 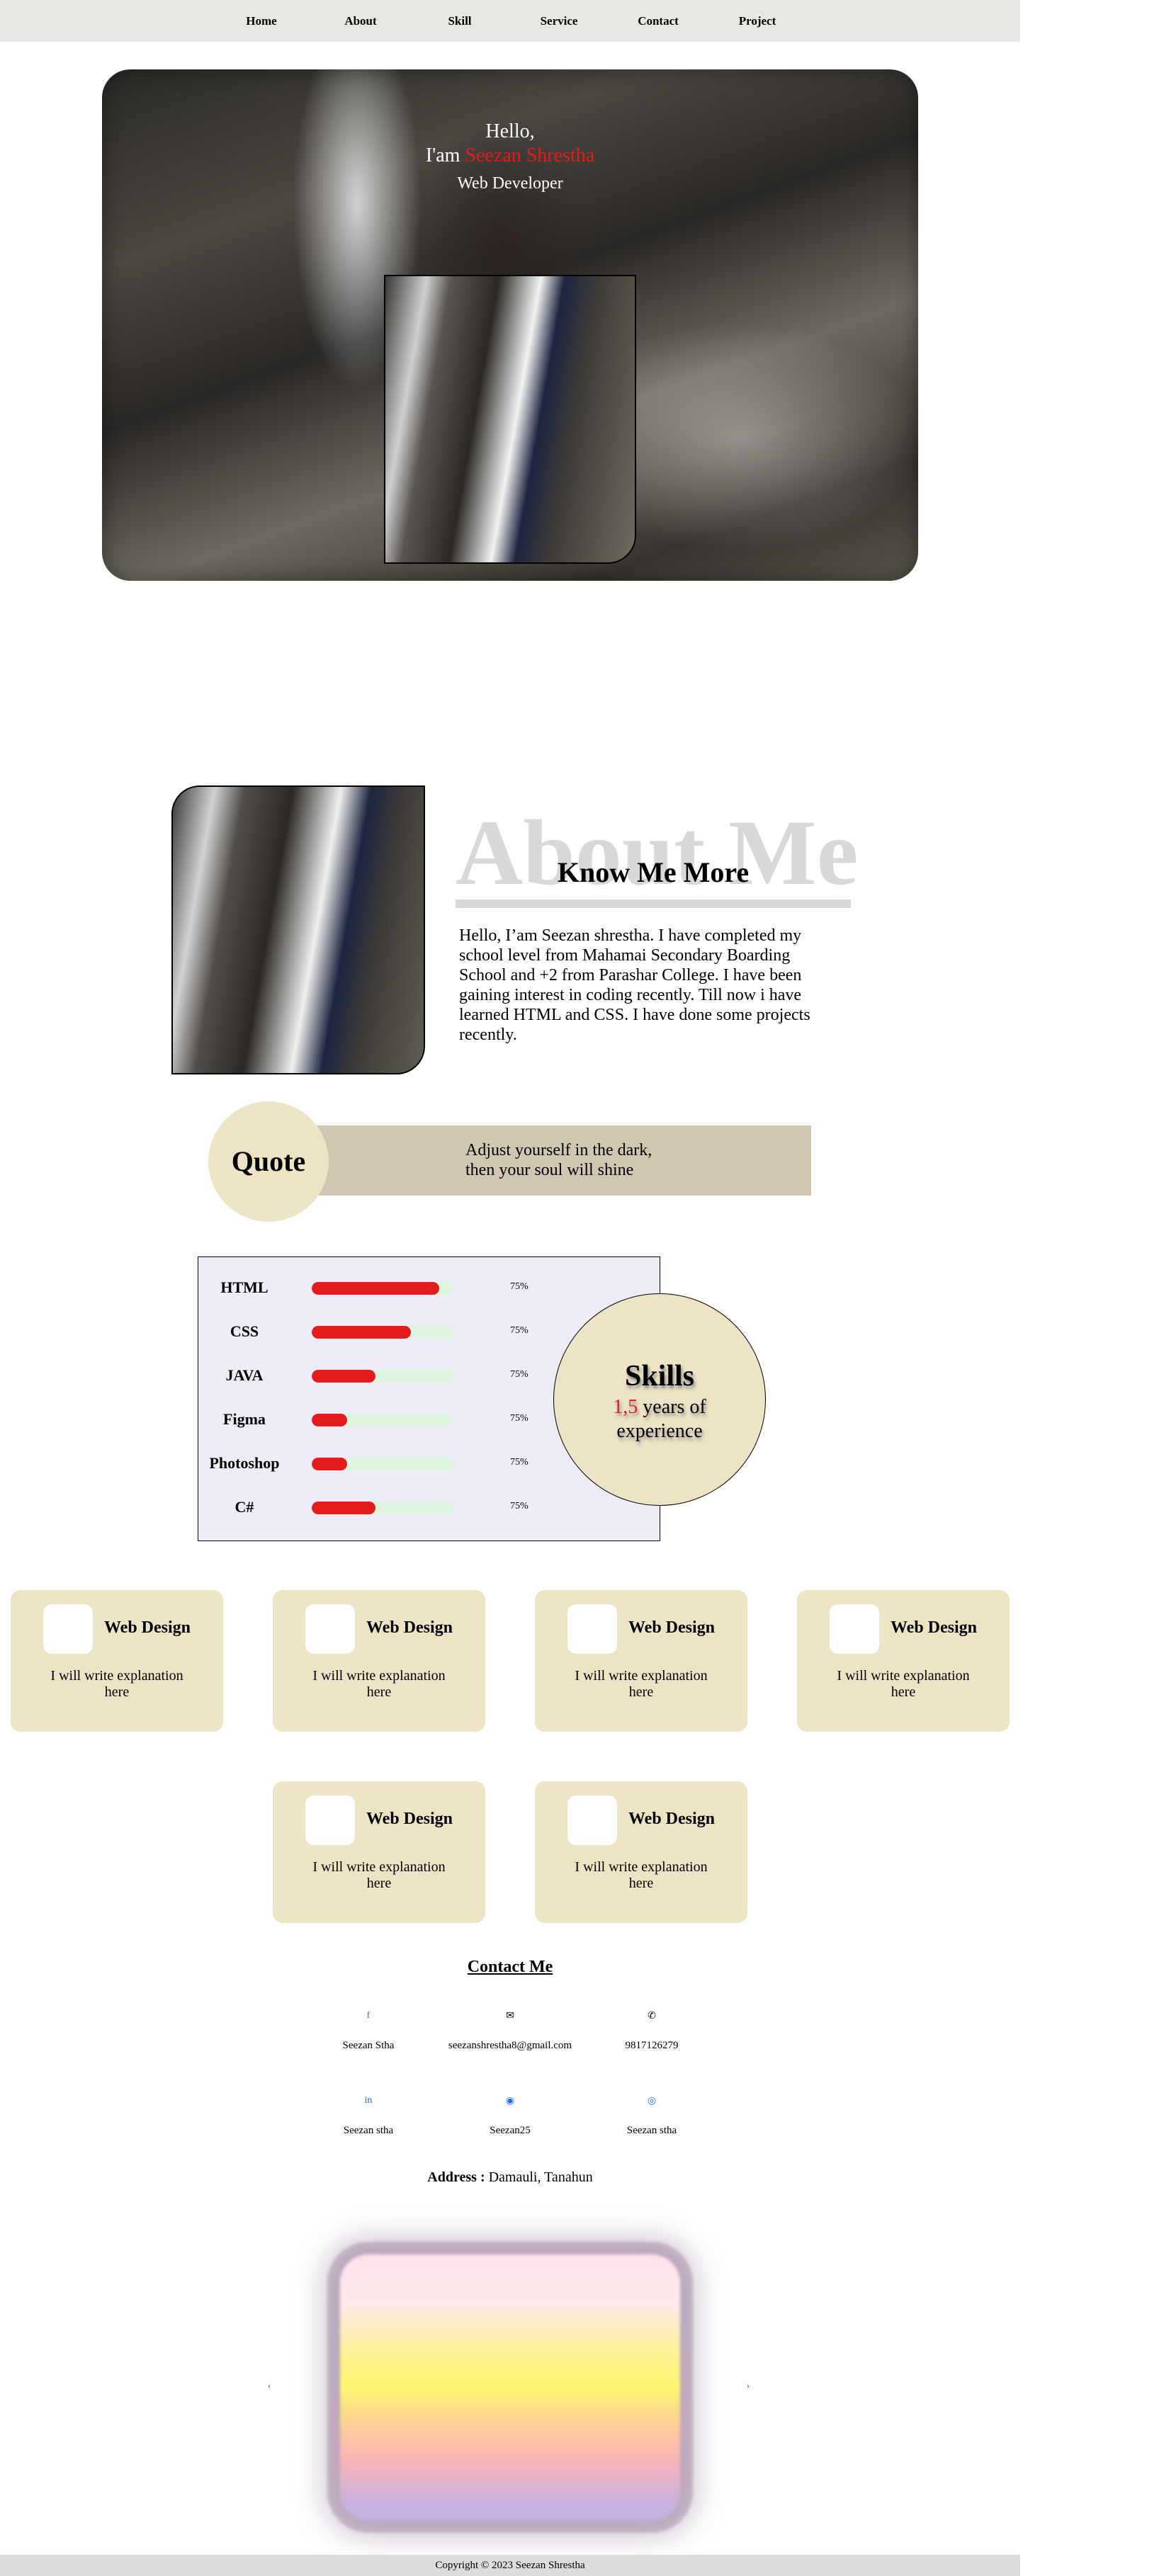 I want to click on contact-linkedin: Seezan stha, so click(x=368, y=2131).